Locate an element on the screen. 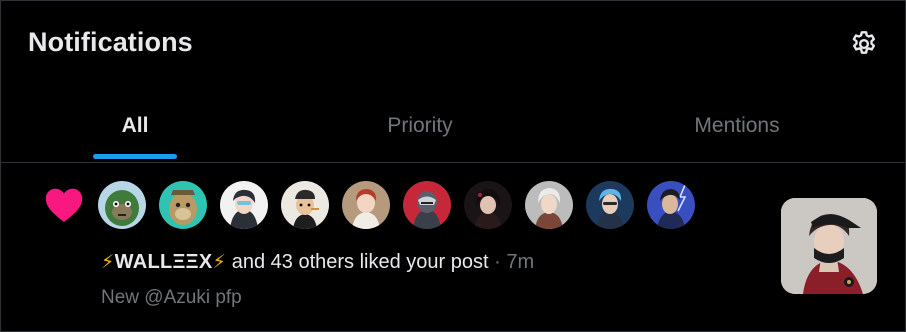 The width and height of the screenshot is (906, 332). tab-all-label: All is located at coordinates (135, 125).